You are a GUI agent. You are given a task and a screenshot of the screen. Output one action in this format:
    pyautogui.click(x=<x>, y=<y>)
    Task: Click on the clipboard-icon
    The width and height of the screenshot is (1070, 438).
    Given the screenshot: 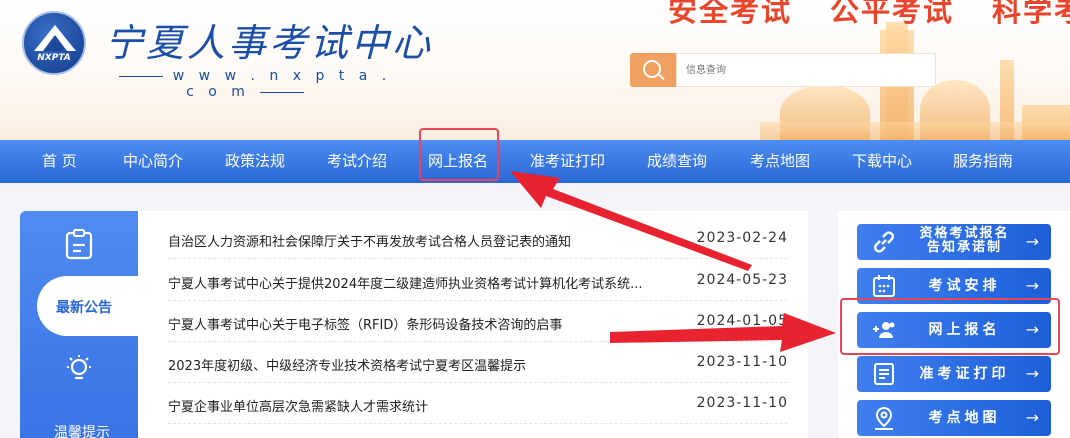 What is the action you would take?
    pyautogui.click(x=79, y=244)
    